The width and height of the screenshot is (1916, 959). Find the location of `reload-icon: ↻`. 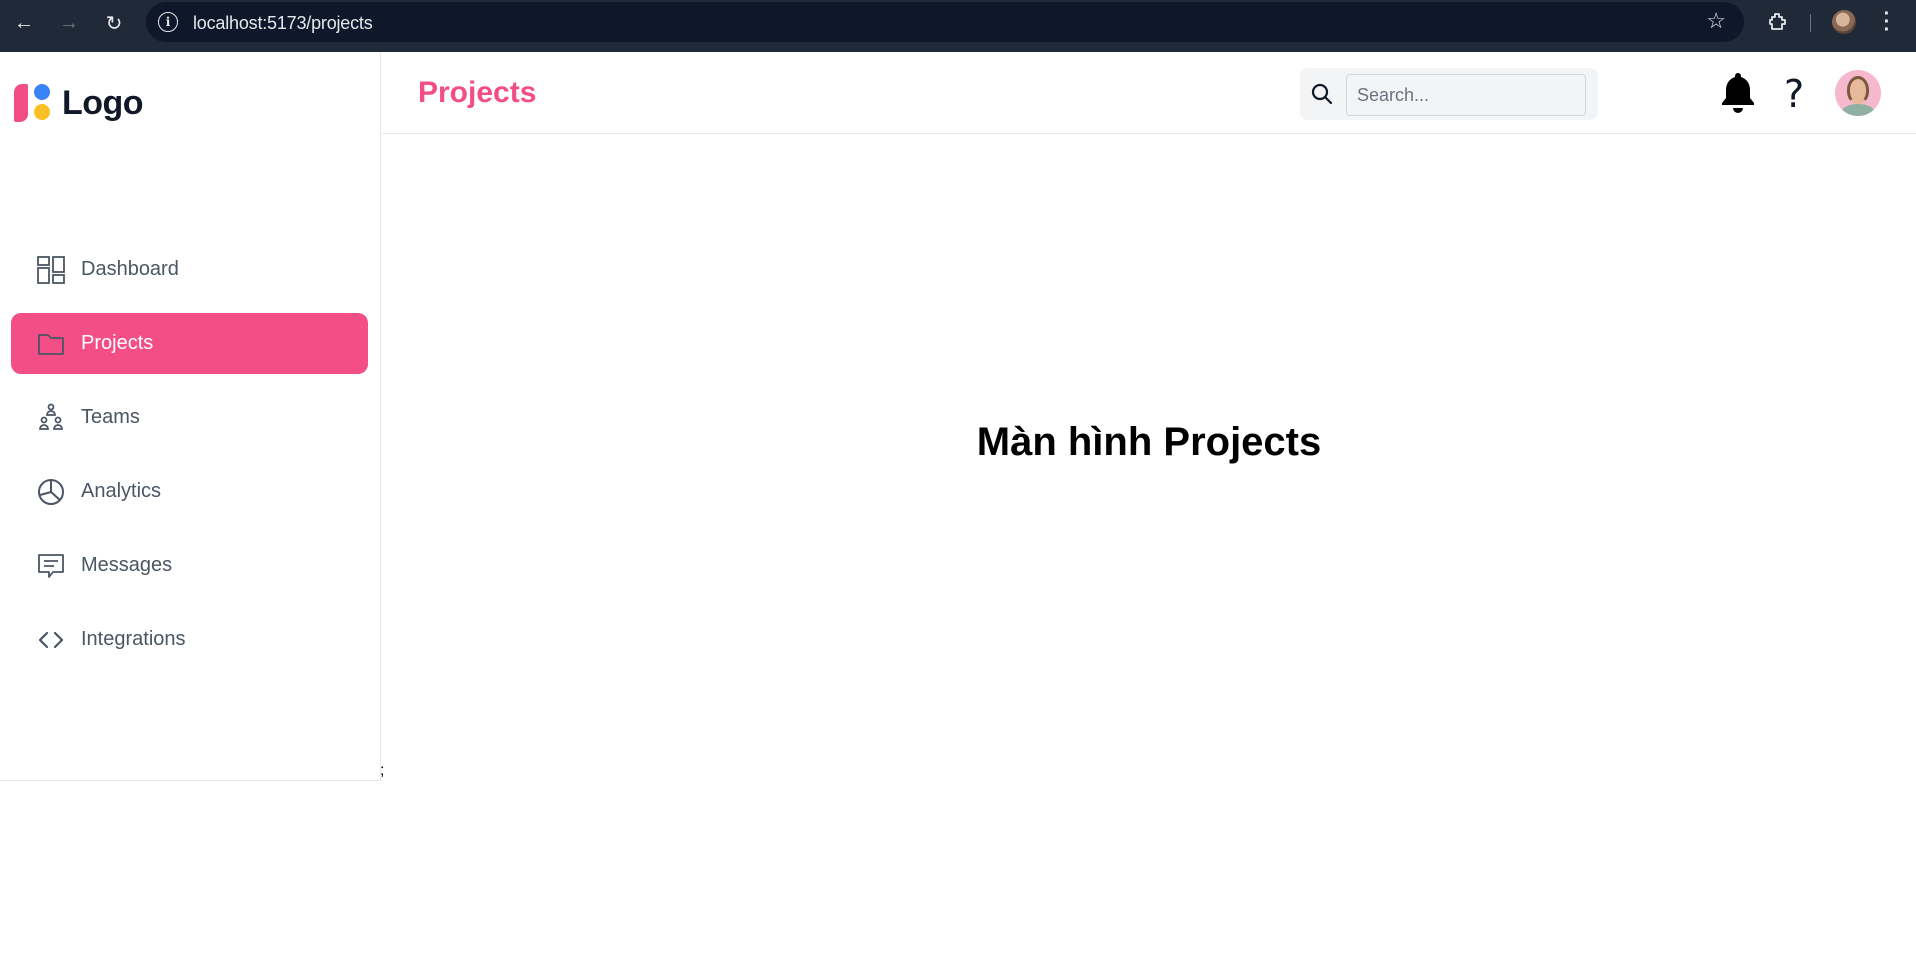

reload-icon: ↻ is located at coordinates (114, 23).